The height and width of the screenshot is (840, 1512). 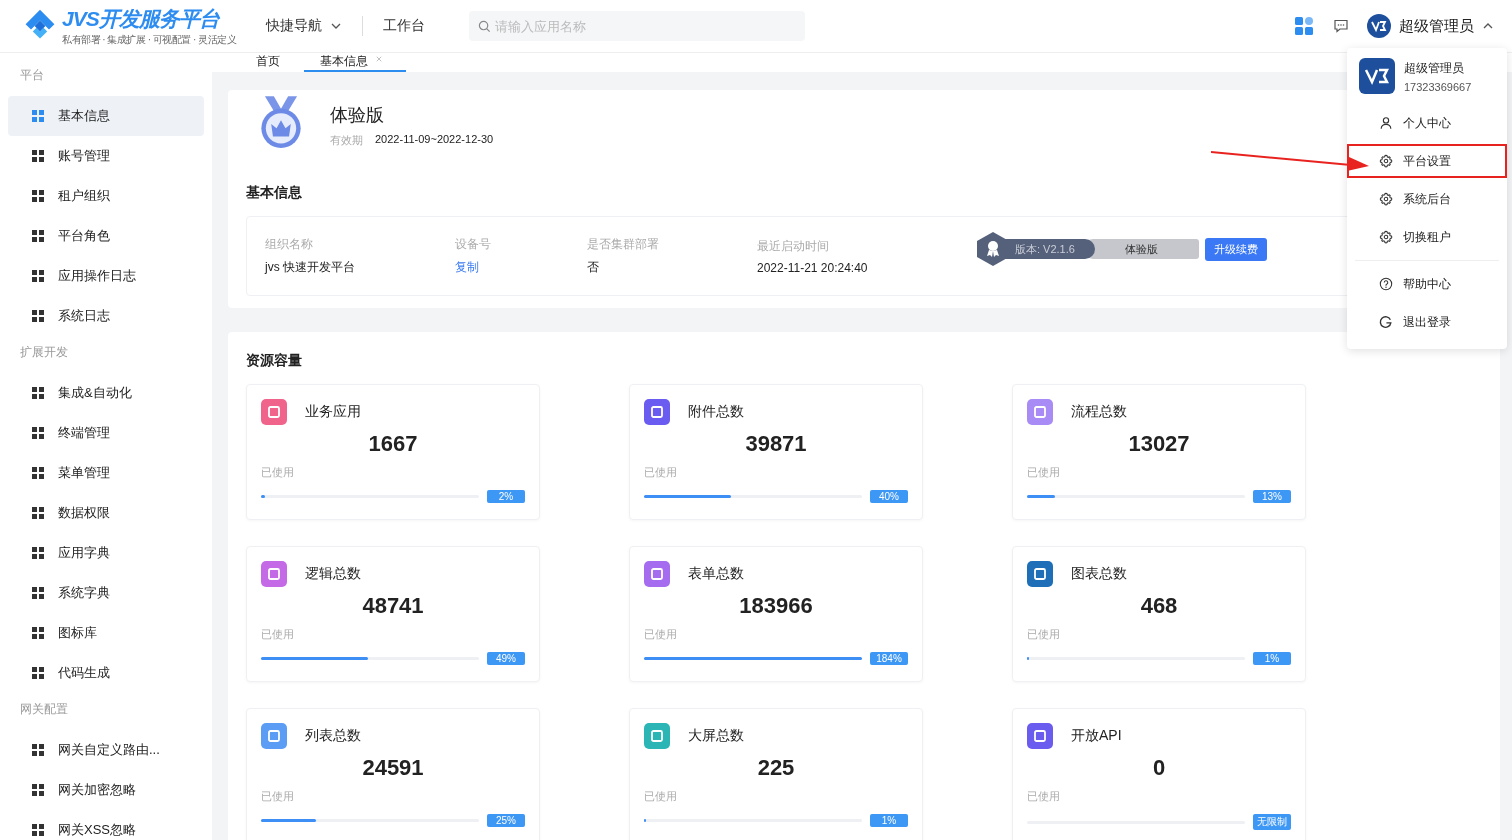 I want to click on usage-percent: 2%, so click(x=506, y=496).